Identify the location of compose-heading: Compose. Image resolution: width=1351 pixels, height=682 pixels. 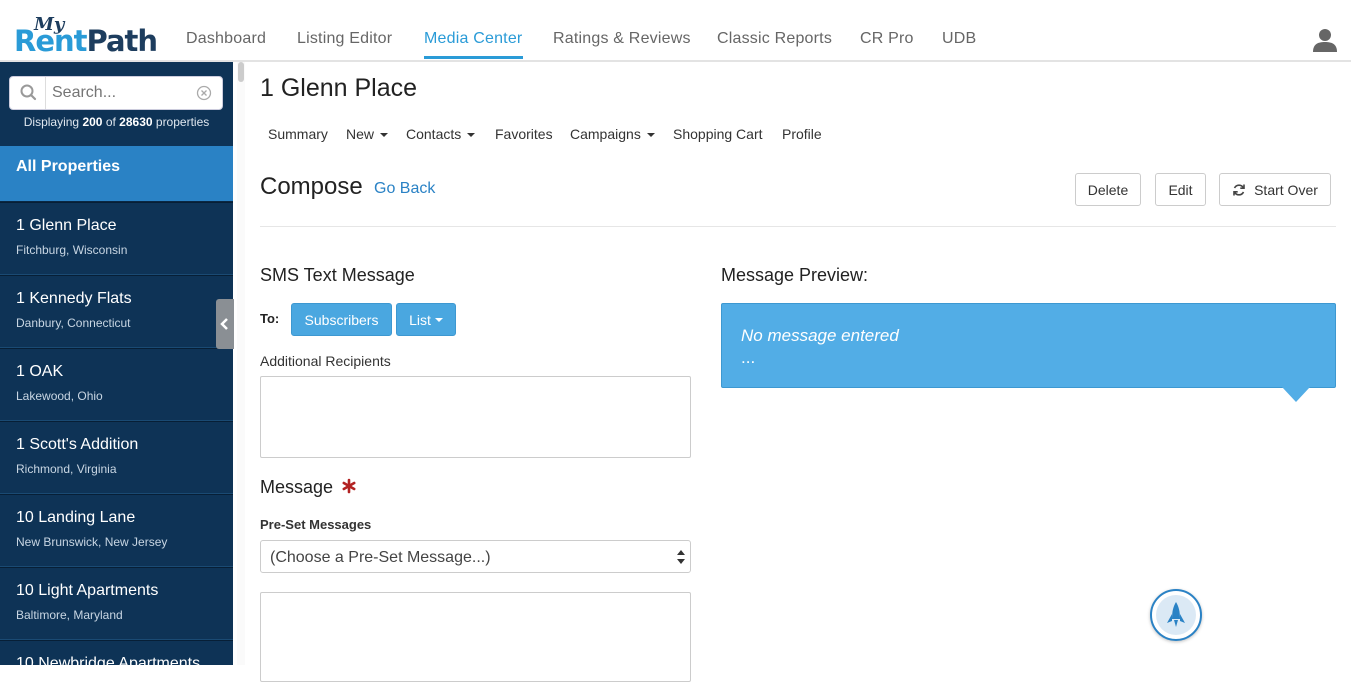
(311, 186).